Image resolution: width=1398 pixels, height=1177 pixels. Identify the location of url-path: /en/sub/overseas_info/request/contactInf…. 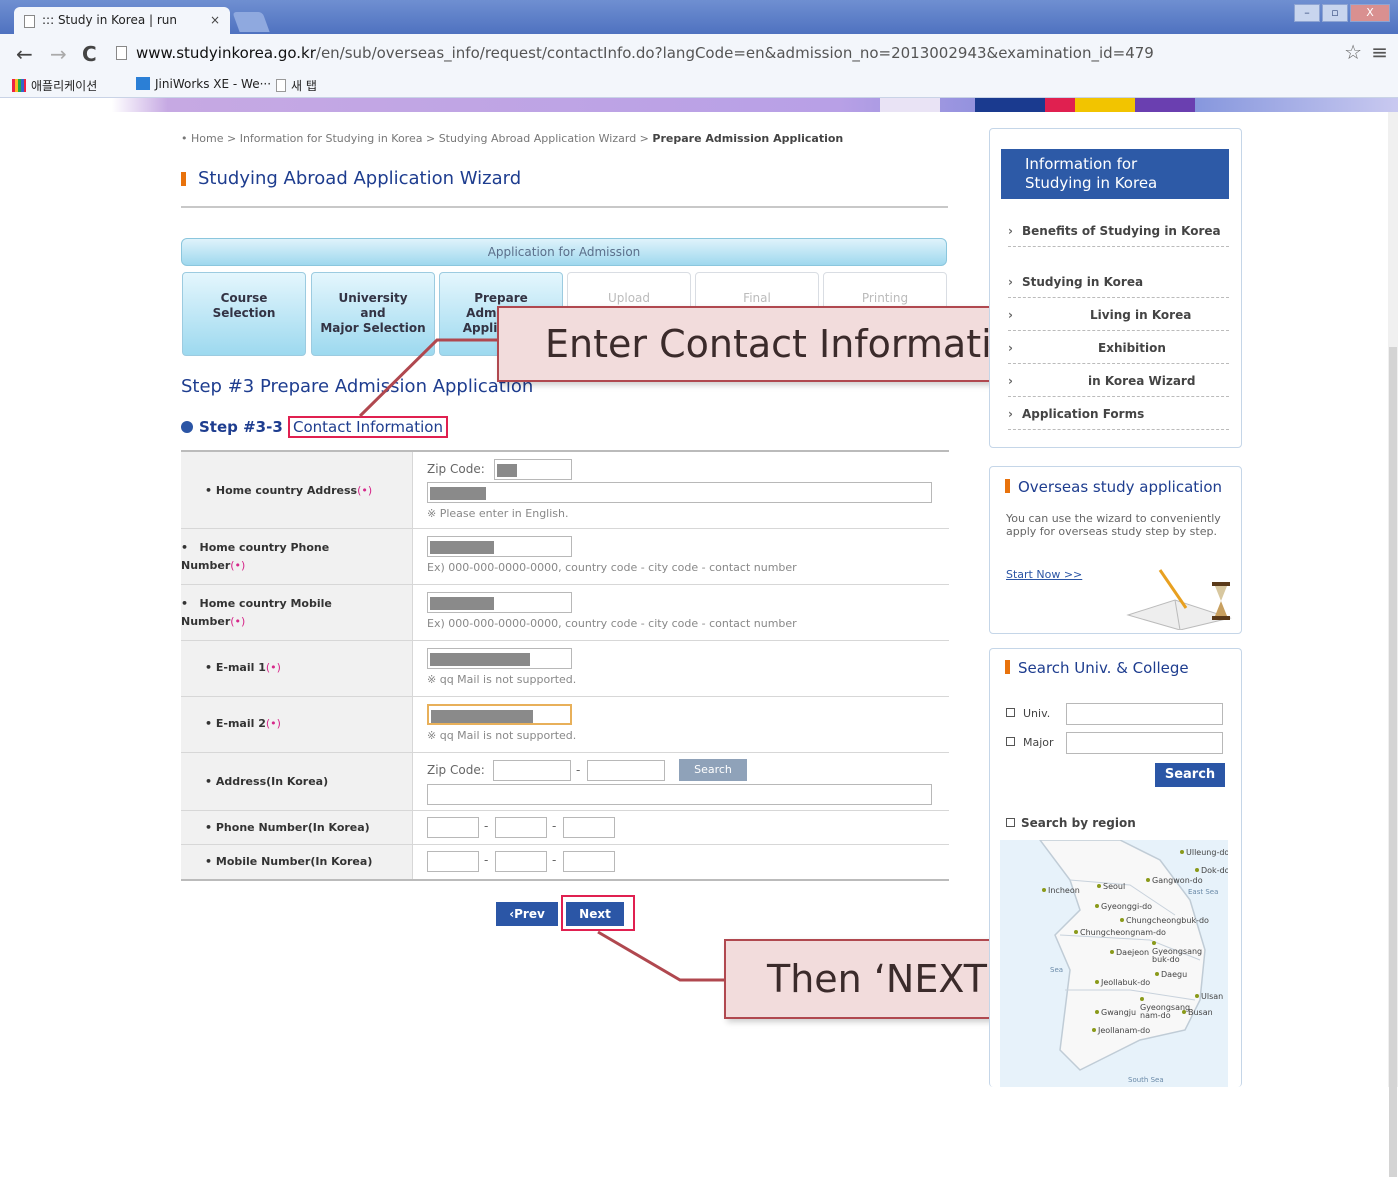
(734, 53).